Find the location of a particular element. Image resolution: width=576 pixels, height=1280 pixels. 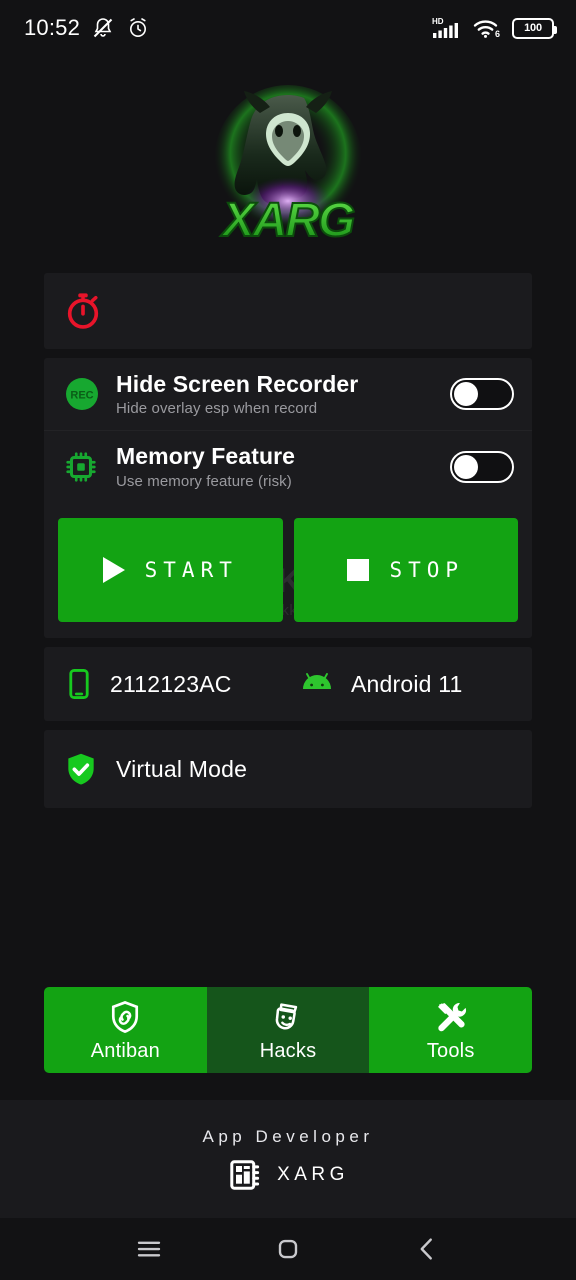

os-version-group: Android 11 is located at coordinates (396, 684).